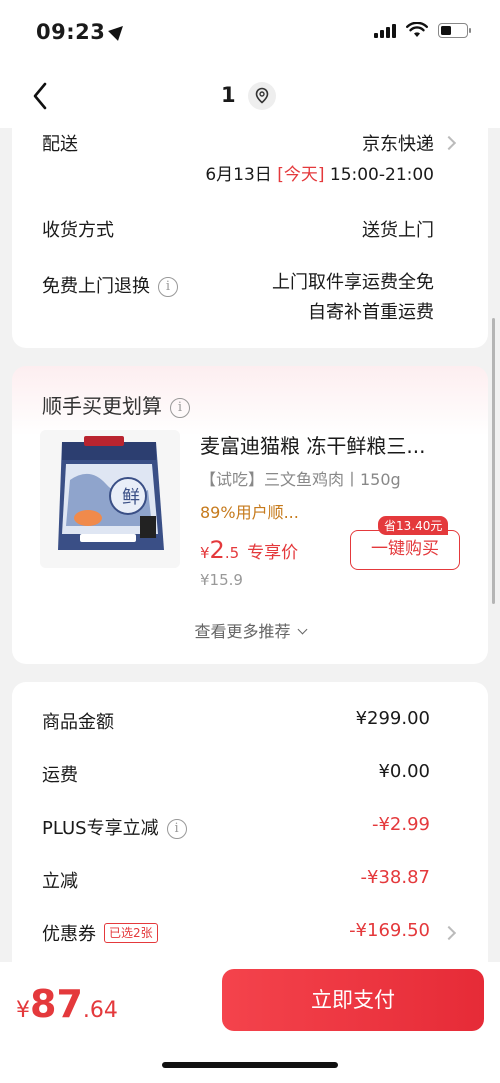 The height and width of the screenshot is (1083, 500). Describe the element at coordinates (242, 631) in the screenshot. I see `more-recommend-text: 查看更多推荐` at that location.